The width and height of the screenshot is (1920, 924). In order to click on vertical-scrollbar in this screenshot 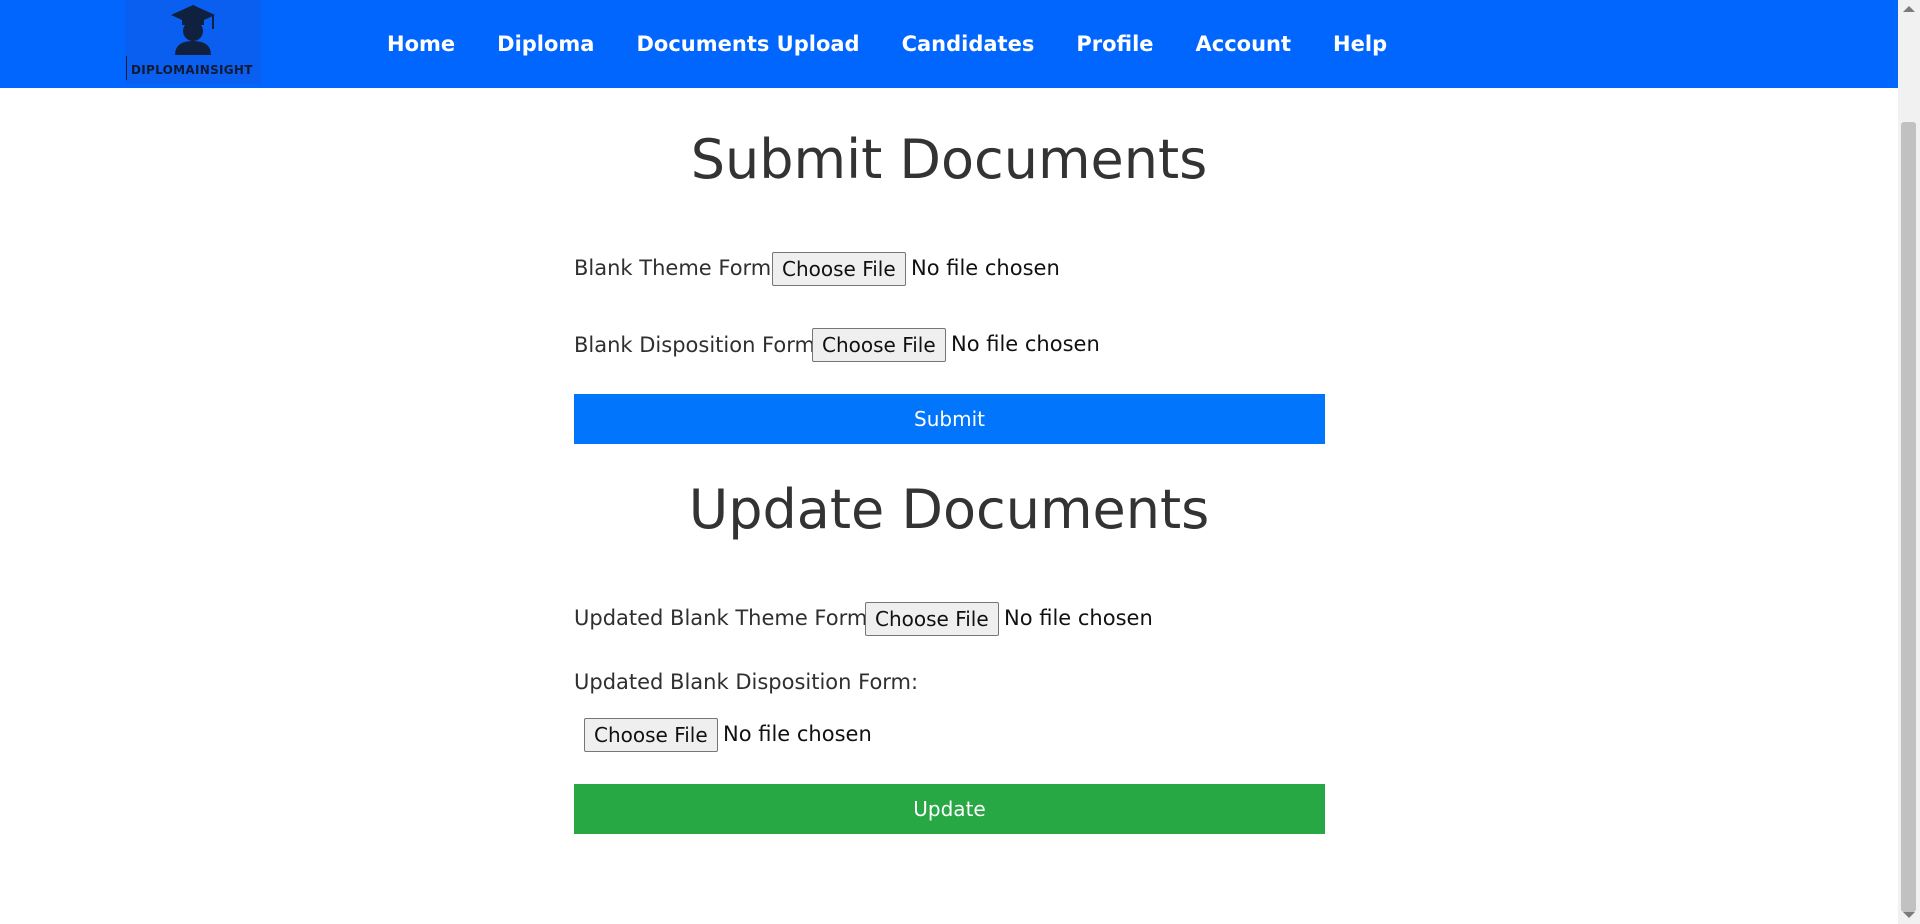, I will do `click(1909, 462)`.